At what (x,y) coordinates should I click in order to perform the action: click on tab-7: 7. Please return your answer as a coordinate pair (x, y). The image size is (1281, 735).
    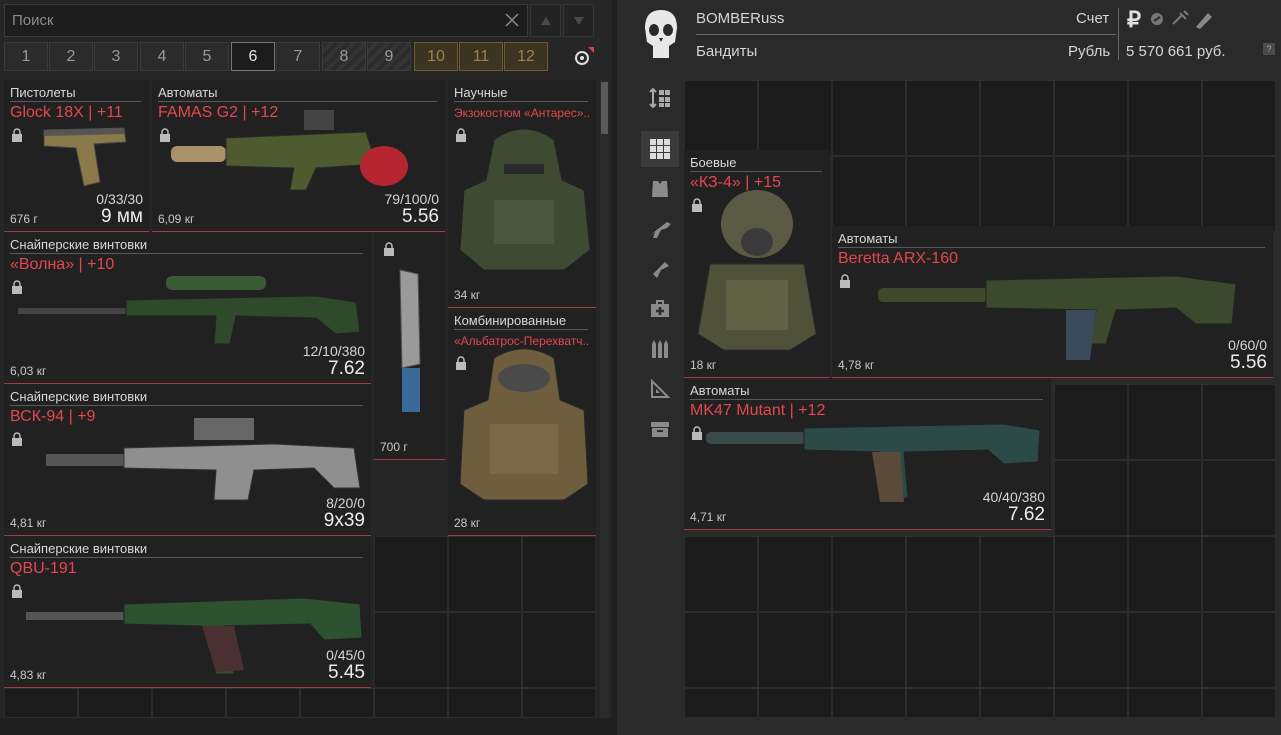
    Looking at the image, I should click on (298, 56).